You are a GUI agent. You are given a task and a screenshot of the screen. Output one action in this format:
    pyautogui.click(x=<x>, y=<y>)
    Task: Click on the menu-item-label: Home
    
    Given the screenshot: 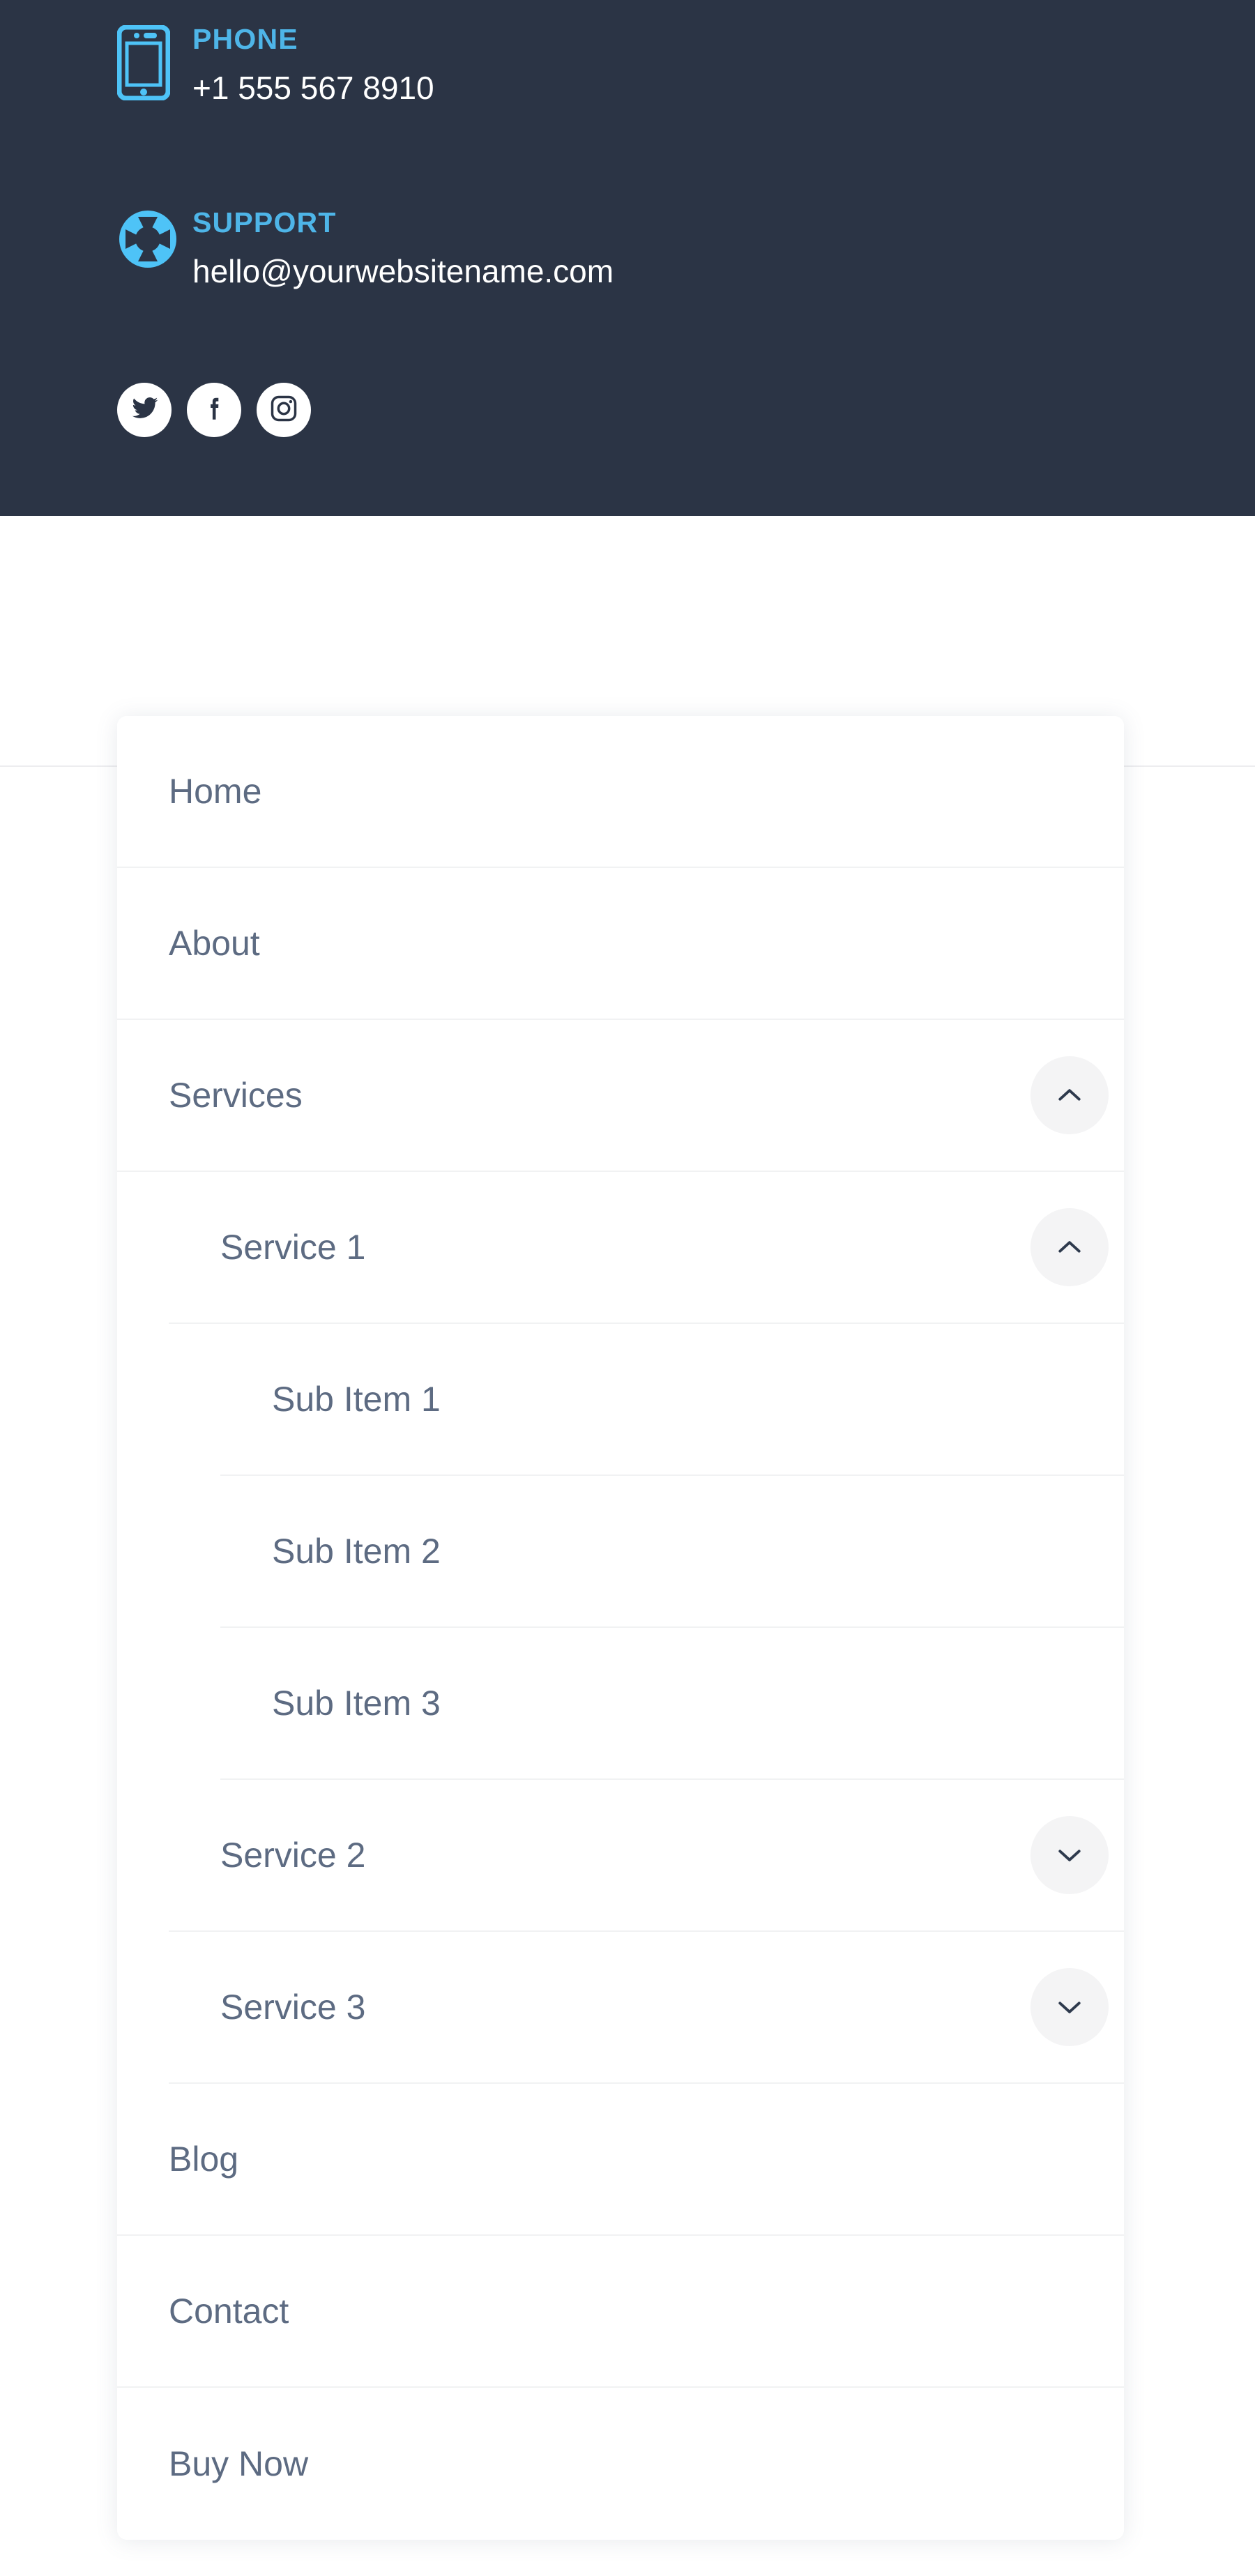 What is the action you would take?
    pyautogui.click(x=215, y=792)
    